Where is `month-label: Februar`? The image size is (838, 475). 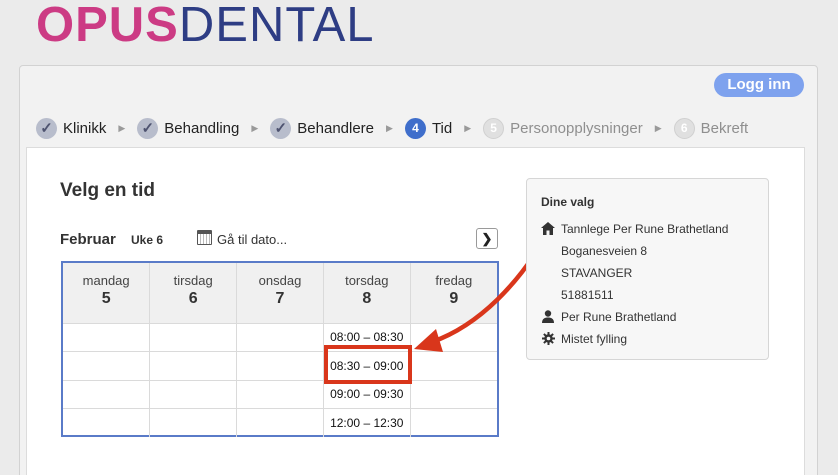 month-label: Februar is located at coordinates (88, 239).